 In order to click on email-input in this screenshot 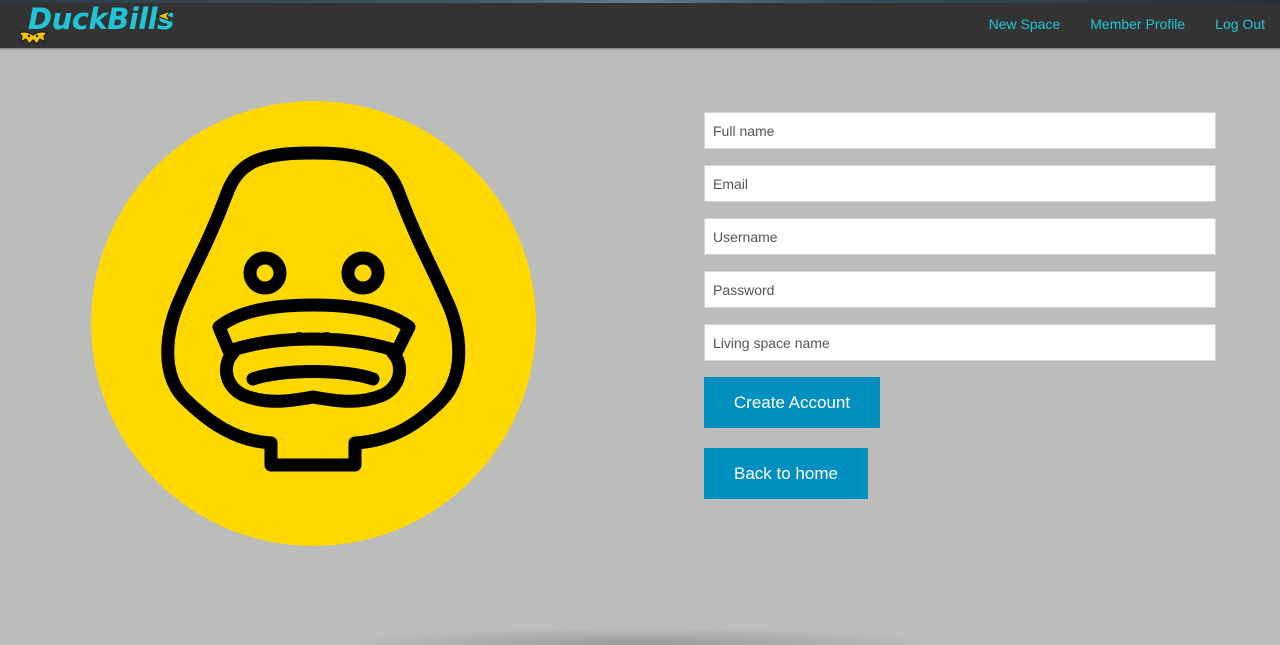, I will do `click(960, 183)`.